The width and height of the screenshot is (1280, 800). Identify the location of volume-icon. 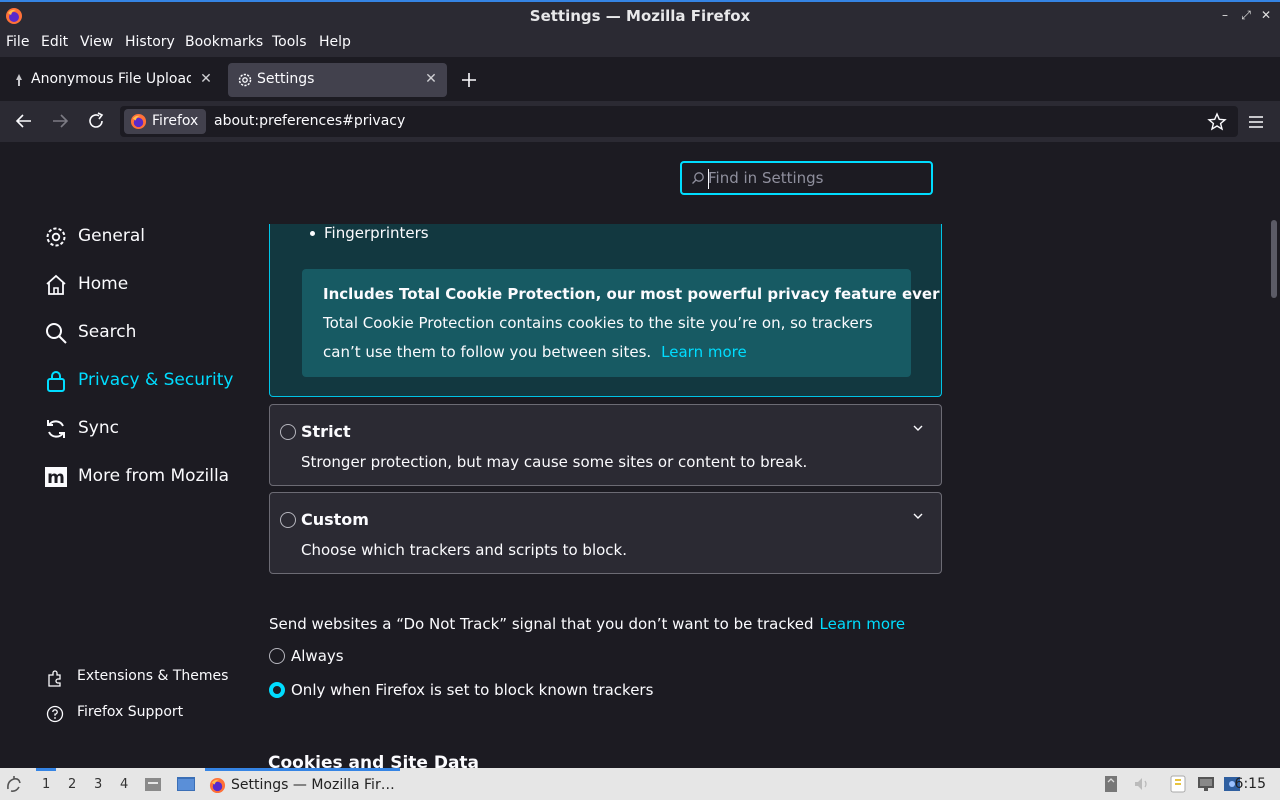
(1142, 784).